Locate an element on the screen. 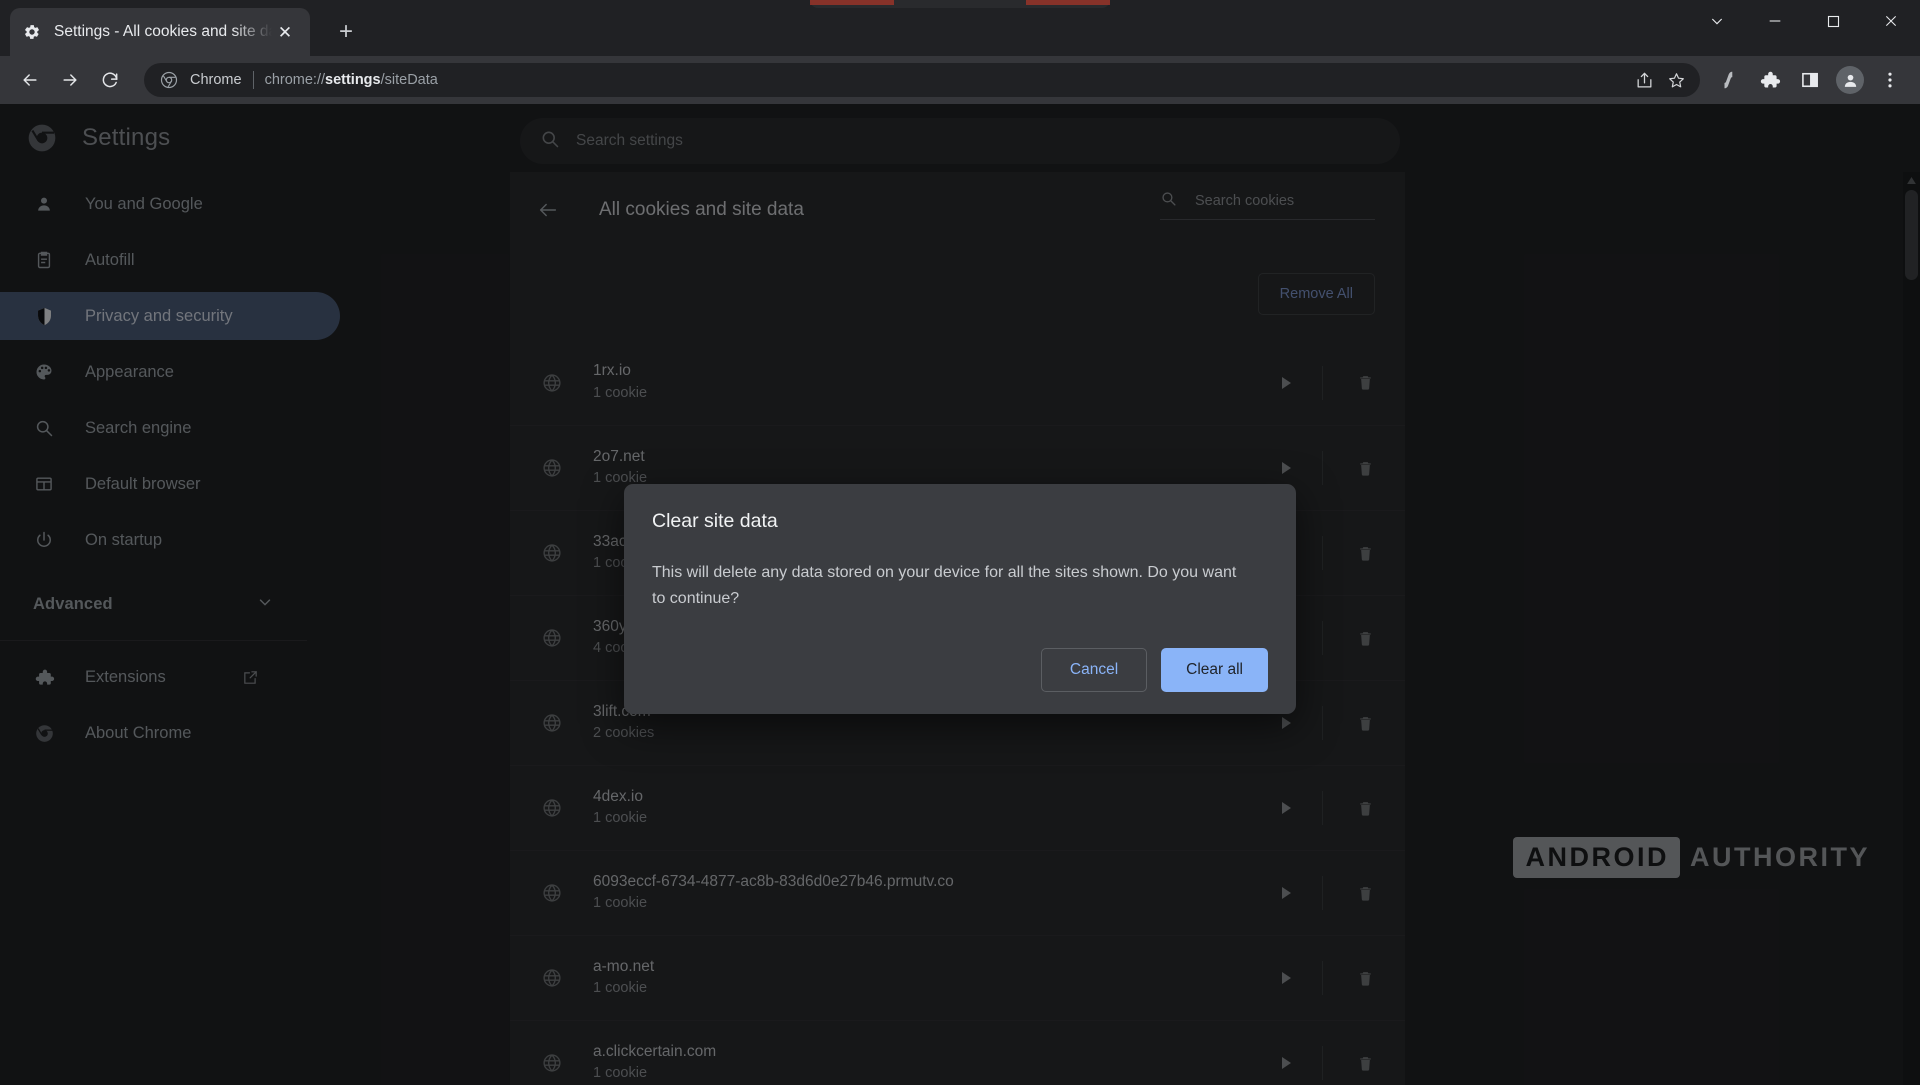  dialog-actions: Cancel Clear all is located at coordinates (960, 669).